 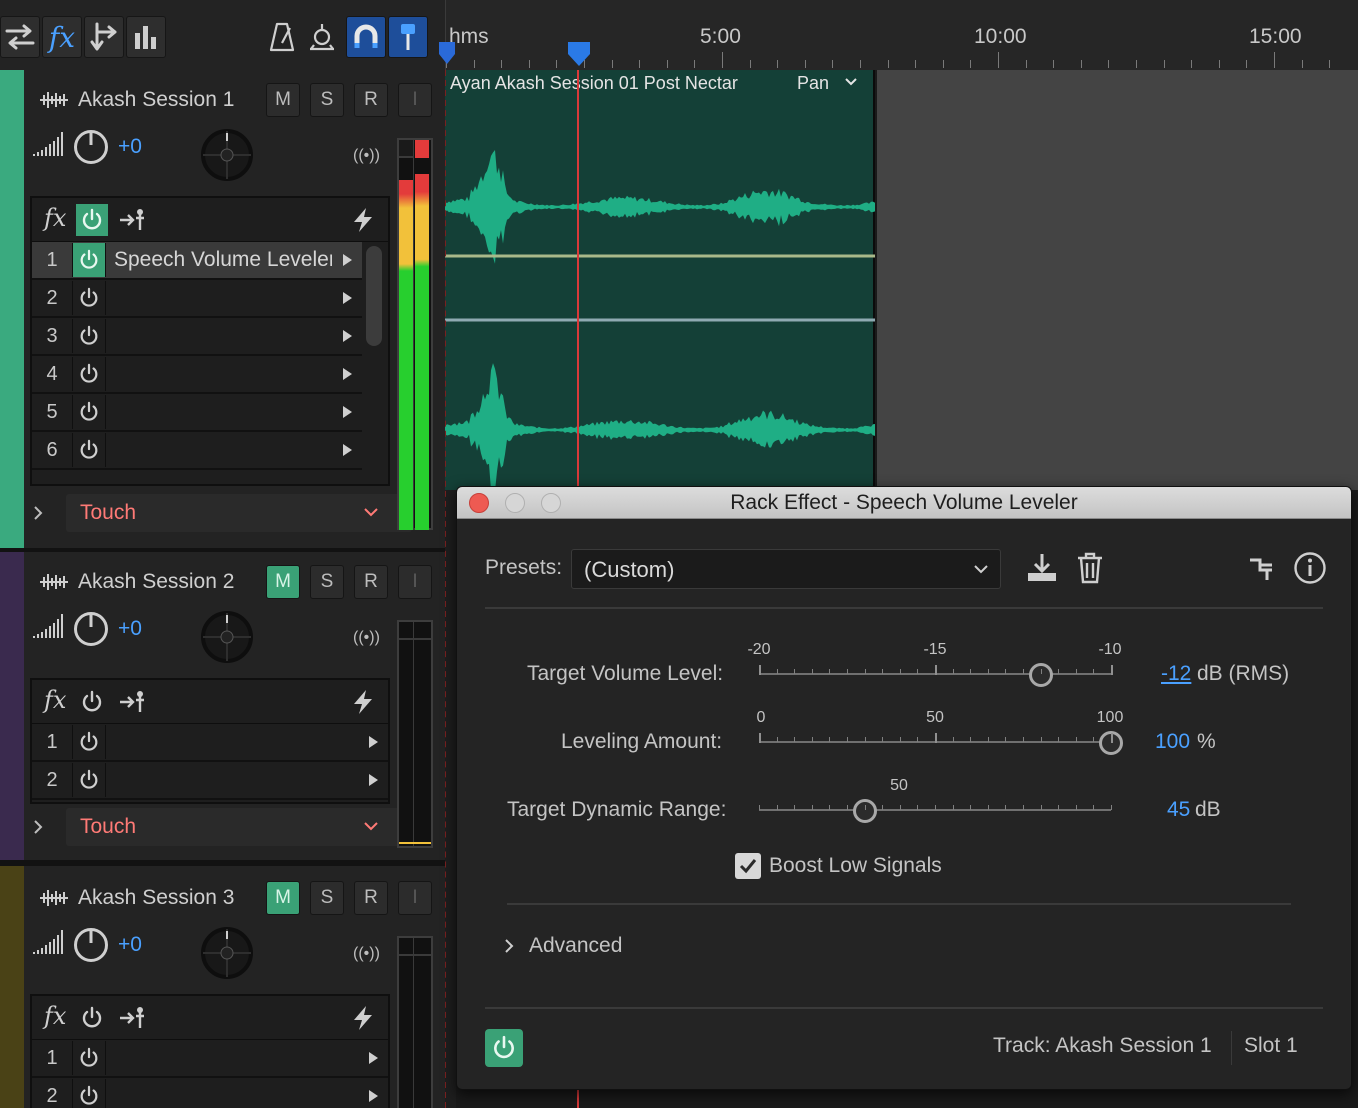 I want to click on leveling-amount-slider: 0 50 100, so click(x=940, y=734).